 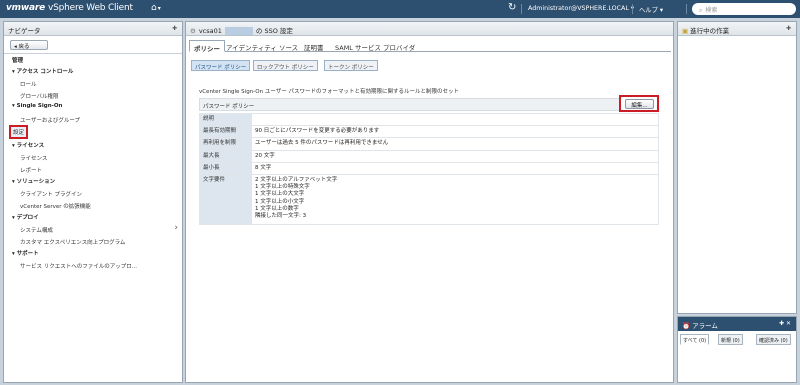 What do you see at coordinates (296, 180) in the screenshot?
I see `requirement-item: 2 文字以上のアルファベット文字` at bounding box center [296, 180].